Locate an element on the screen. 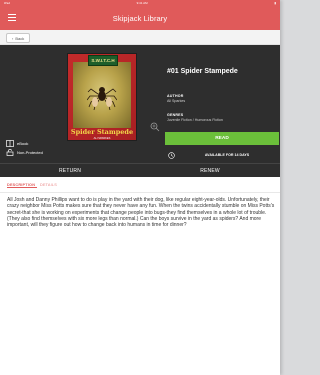 This screenshot has width=320, height=375. sub-toolbar: ‹ Back is located at coordinates (140, 37).